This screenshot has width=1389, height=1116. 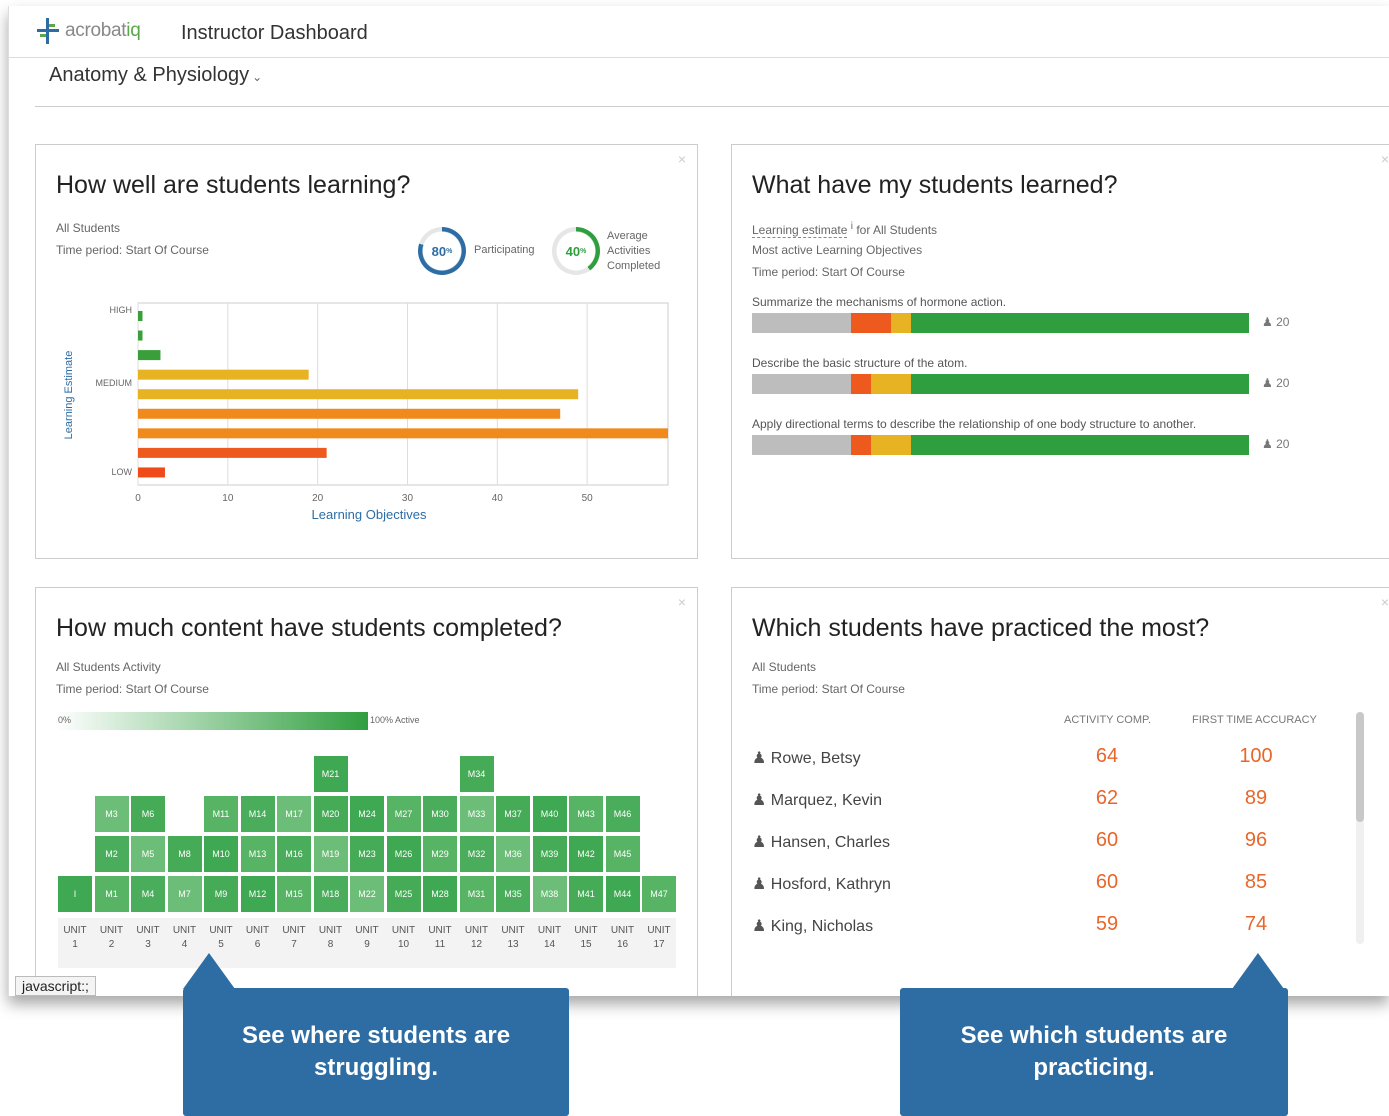 What do you see at coordinates (367, 894) in the screenshot?
I see `module-cell: M22` at bounding box center [367, 894].